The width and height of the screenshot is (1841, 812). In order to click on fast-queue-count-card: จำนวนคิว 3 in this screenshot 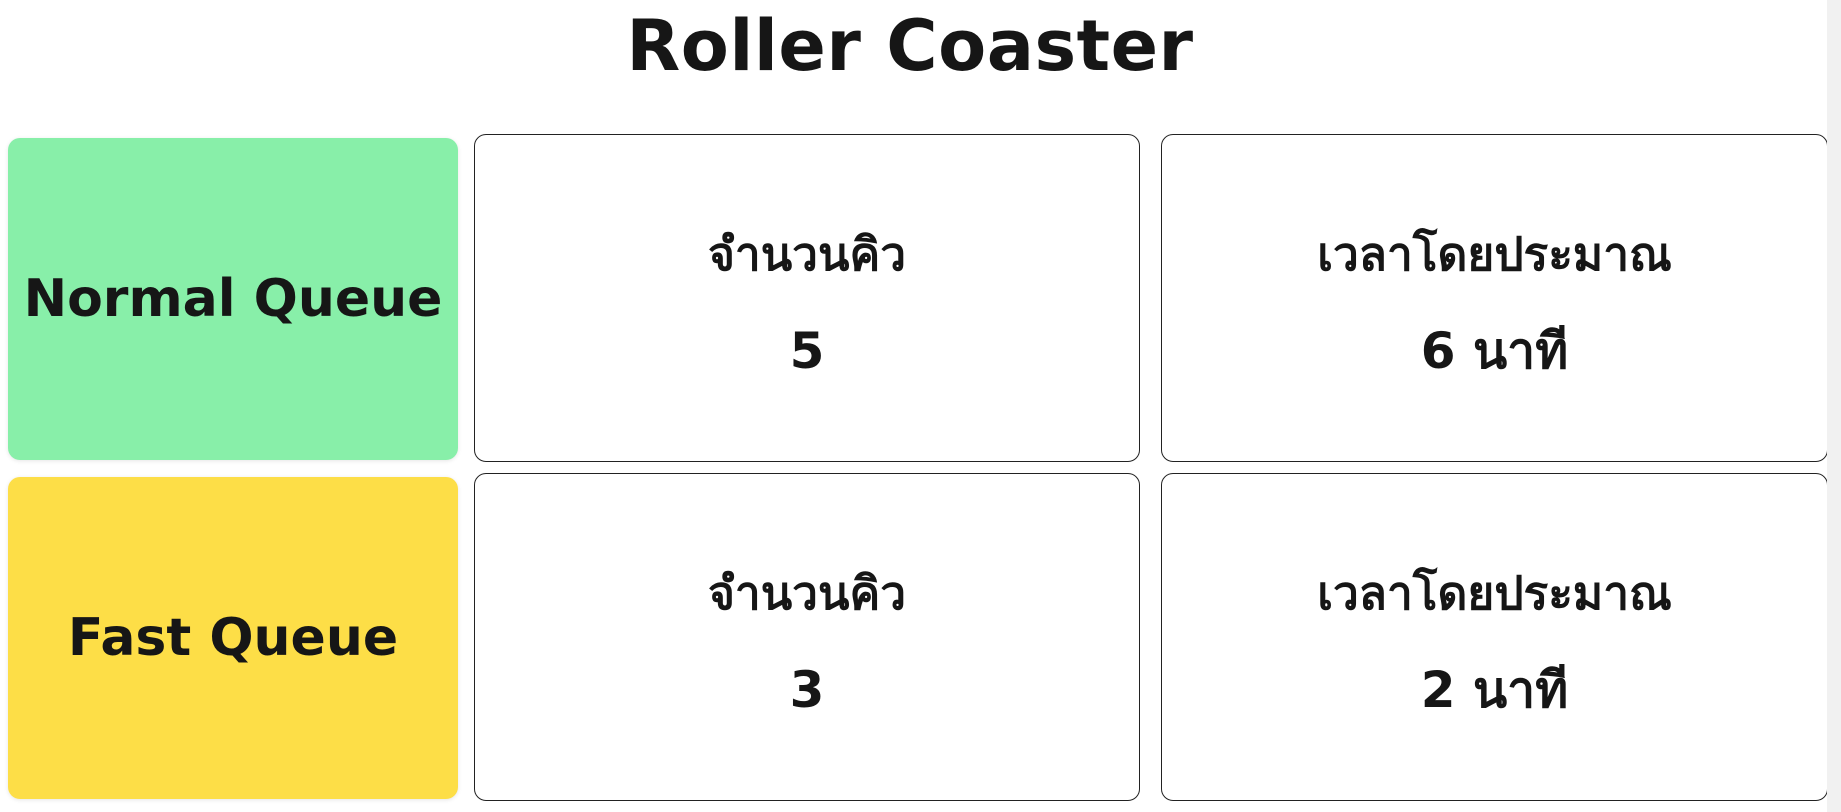, I will do `click(807, 637)`.